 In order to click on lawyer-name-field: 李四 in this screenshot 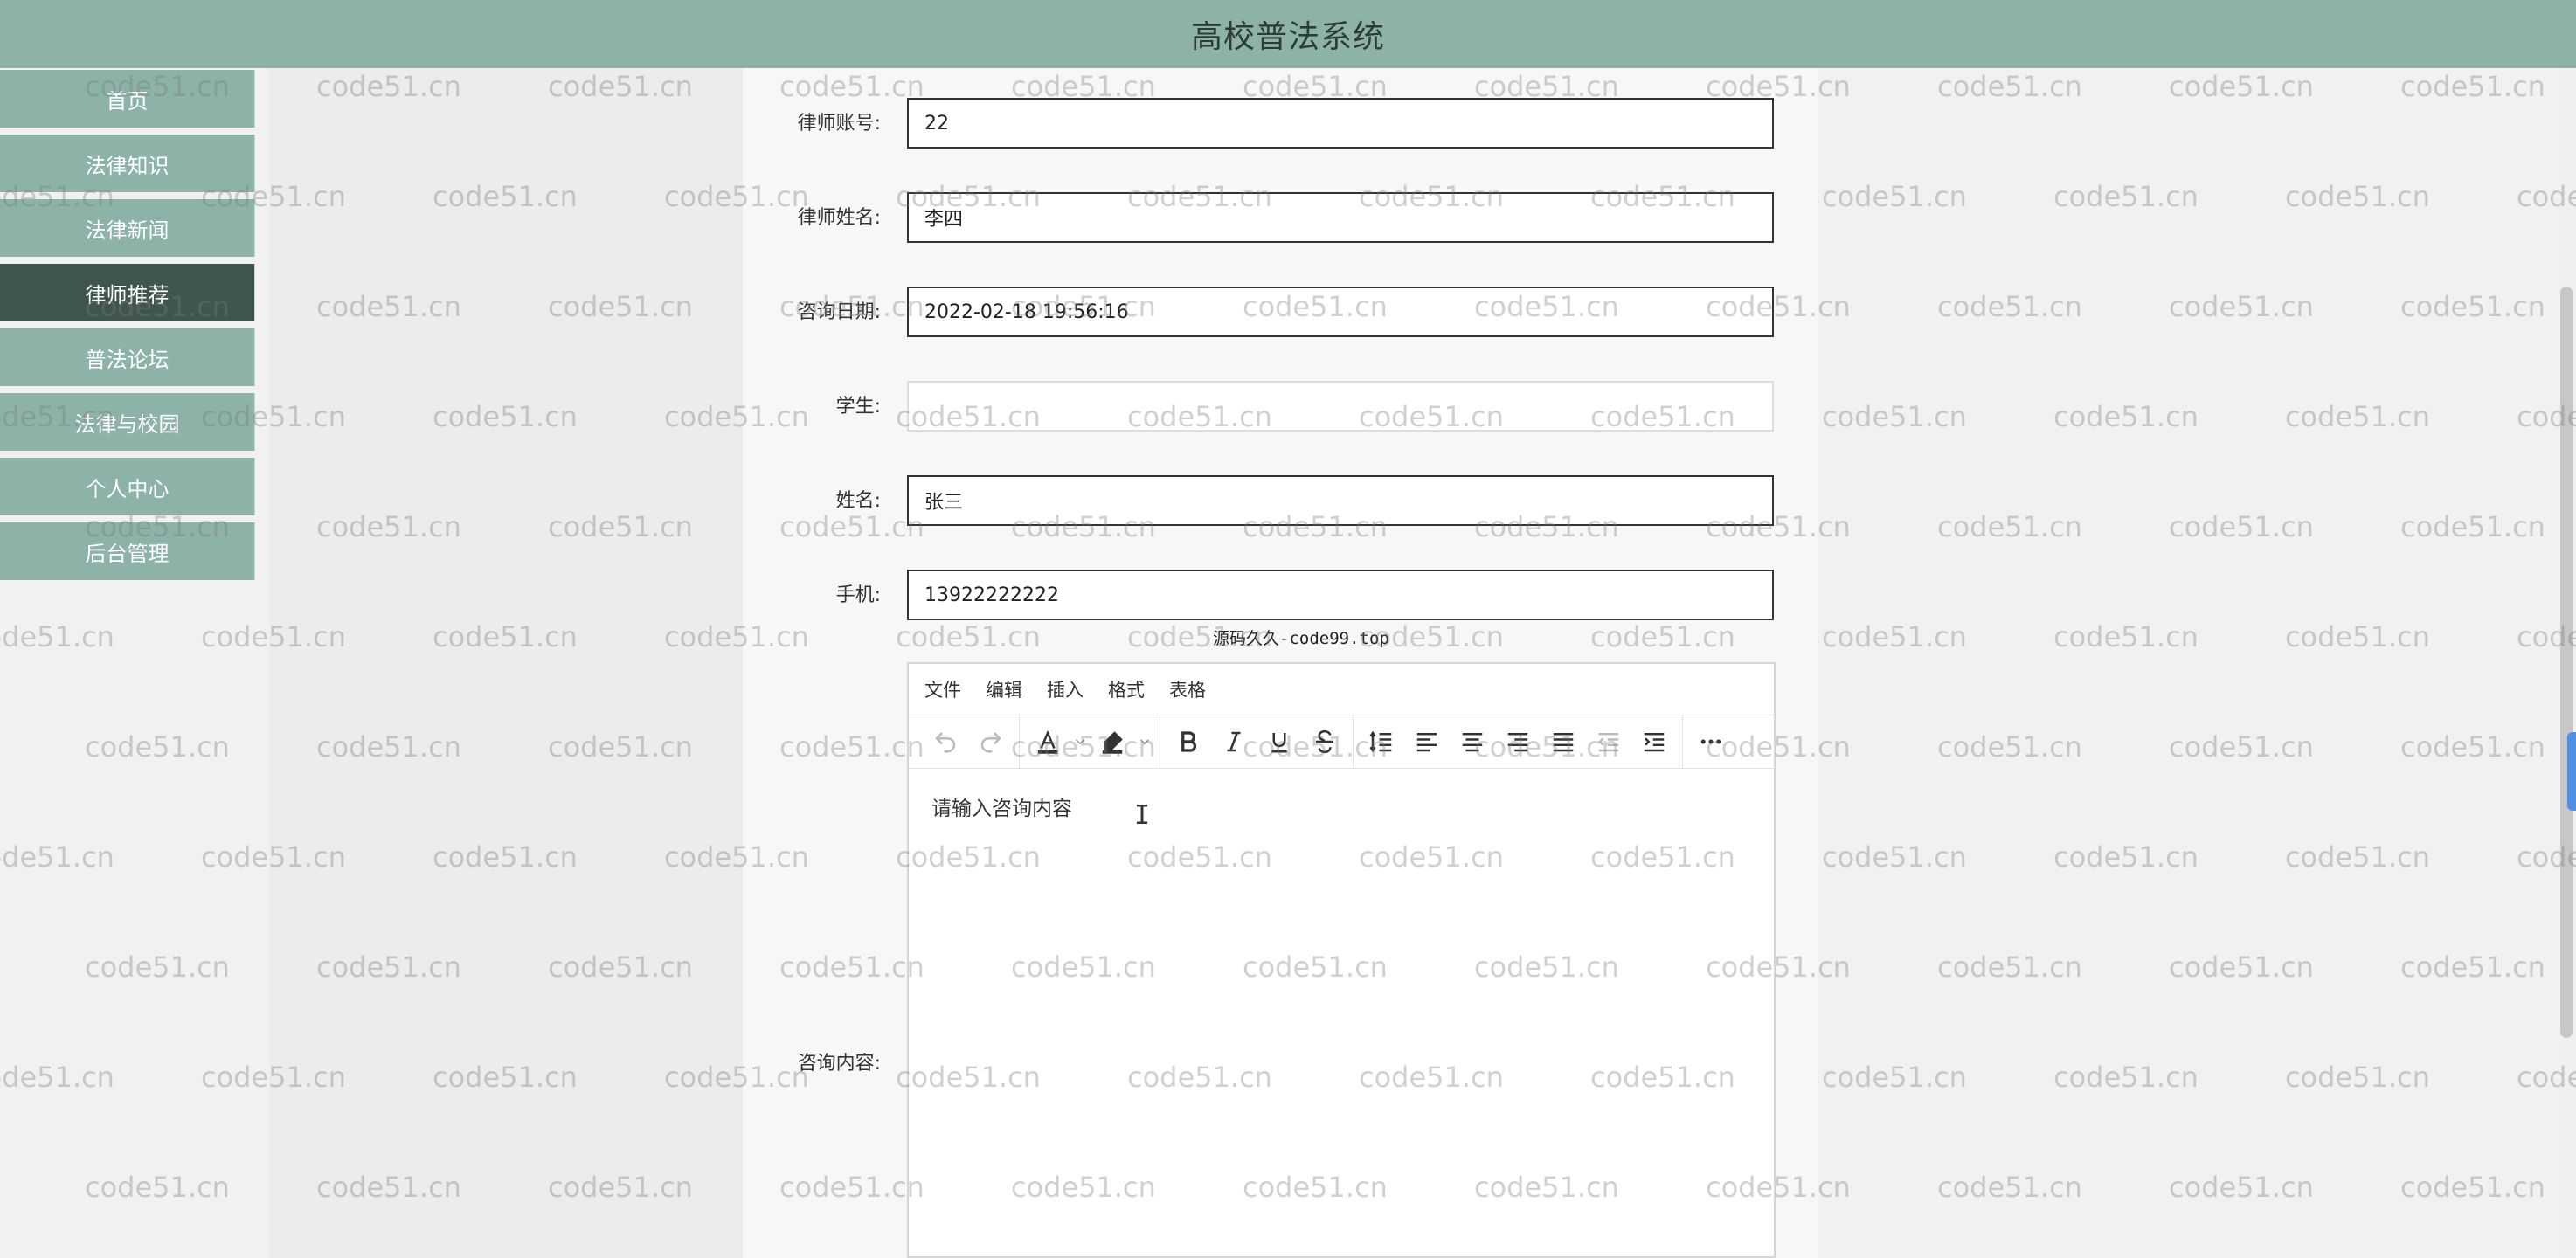, I will do `click(1340, 217)`.